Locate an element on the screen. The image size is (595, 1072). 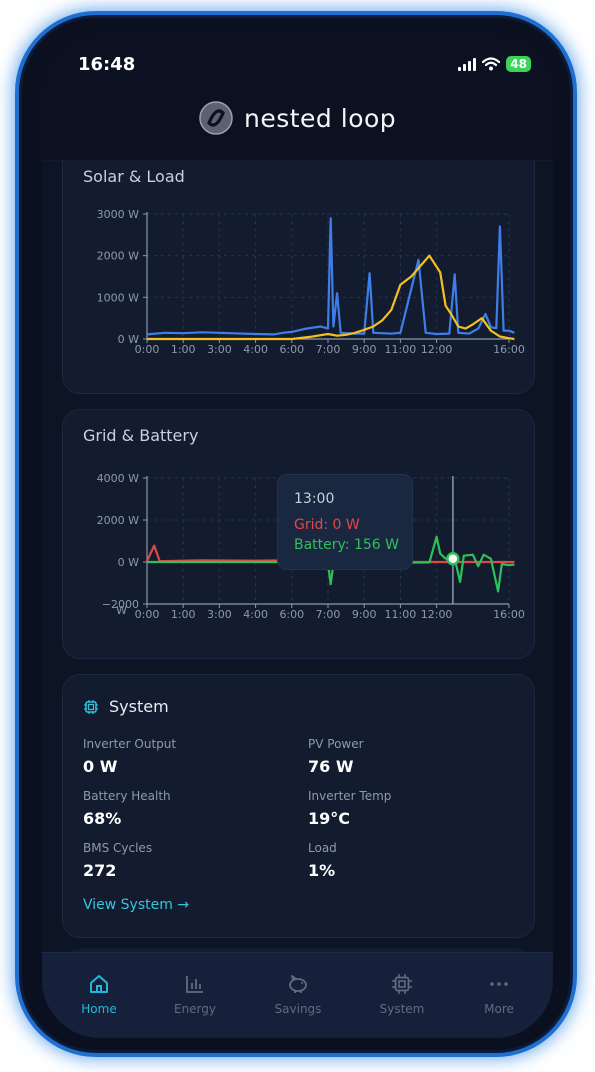
tab-more: More is located at coordinates (499, 993).